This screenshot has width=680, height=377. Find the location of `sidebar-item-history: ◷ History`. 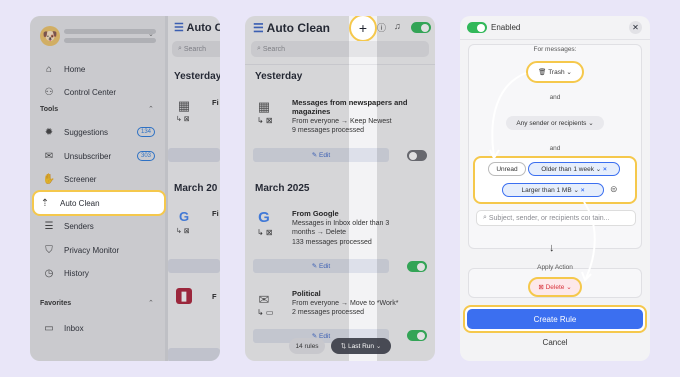

sidebar-item-history: ◷ History is located at coordinates (100, 273).